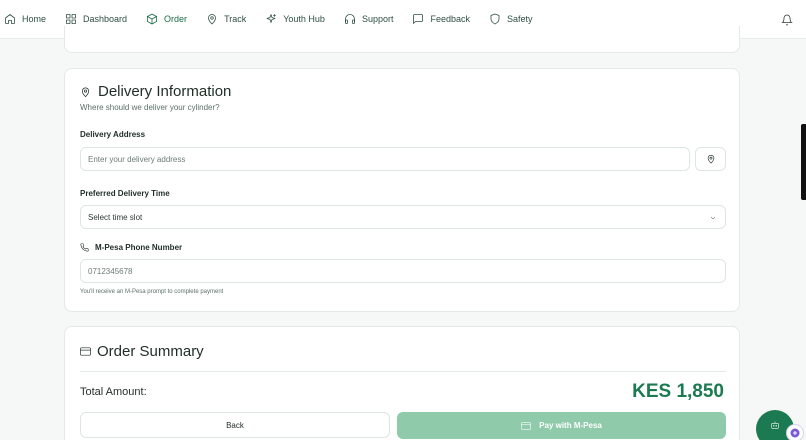  I want to click on sparkles-icon, so click(271, 18).